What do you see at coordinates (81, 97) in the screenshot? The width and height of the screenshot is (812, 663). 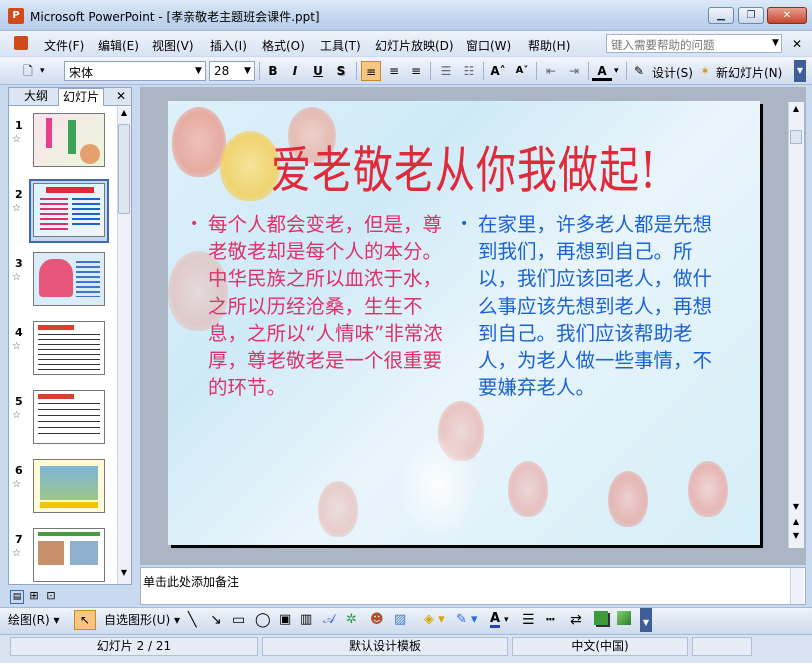 I see `tab-slides: 幻灯片` at bounding box center [81, 97].